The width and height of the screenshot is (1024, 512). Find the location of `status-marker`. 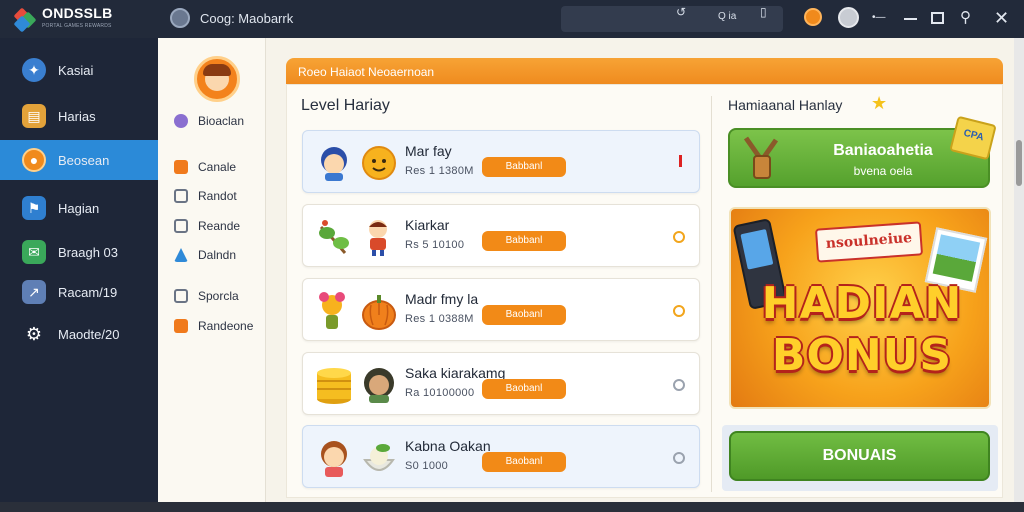

status-marker is located at coordinates (680, 161).